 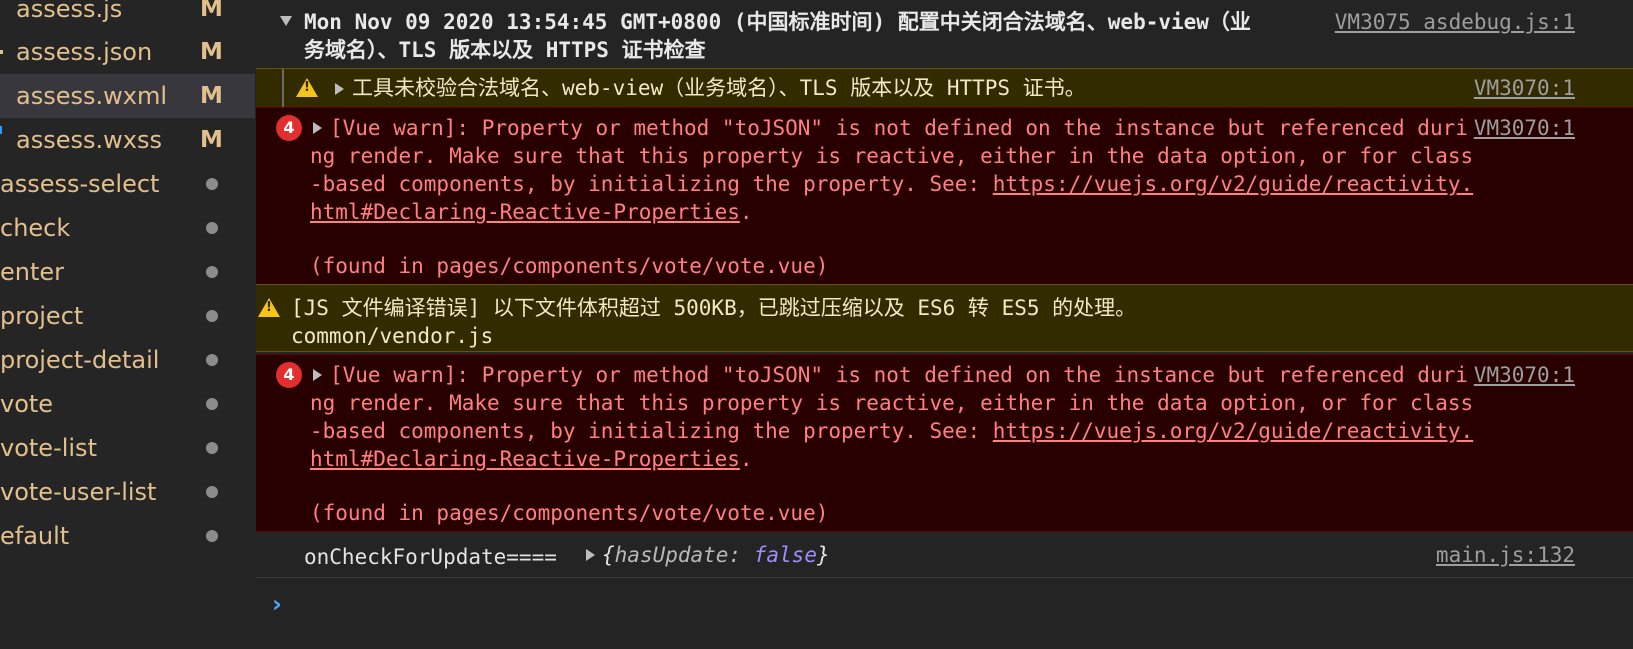 I want to click on folder-item-enter: enter, so click(x=127, y=272).